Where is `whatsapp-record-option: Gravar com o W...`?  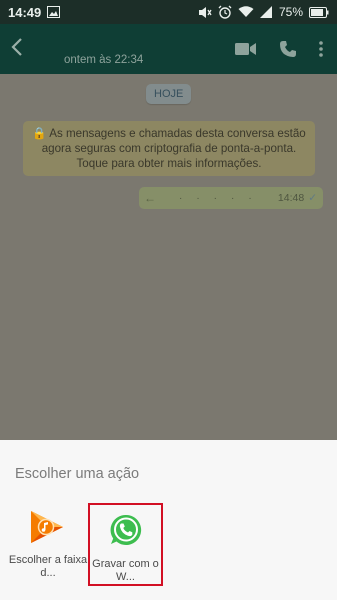 whatsapp-record-option: Gravar com o W... is located at coordinates (125, 544).